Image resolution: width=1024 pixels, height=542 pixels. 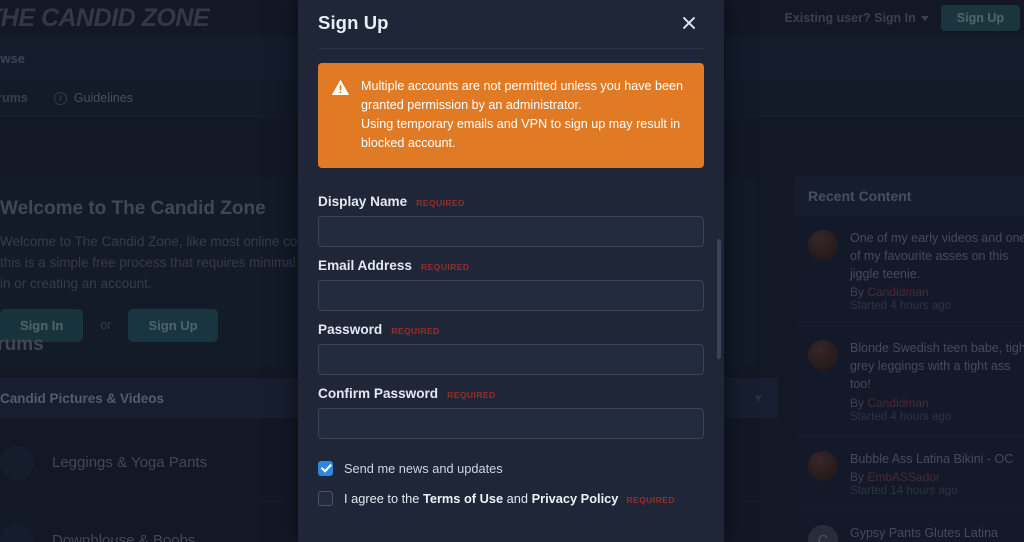 I want to click on field-email-address: Email Address REQUIRED, so click(x=511, y=284).